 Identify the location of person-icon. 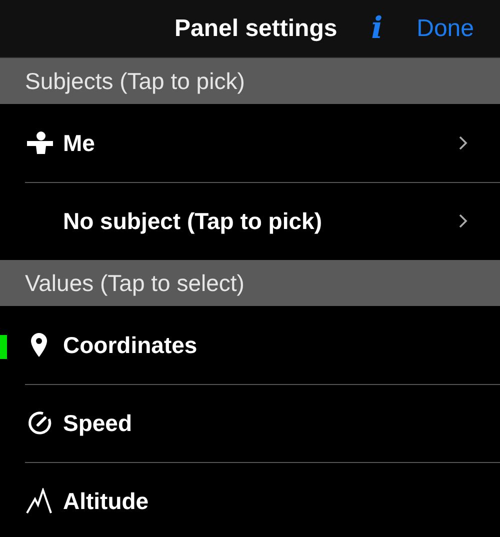
(40, 143).